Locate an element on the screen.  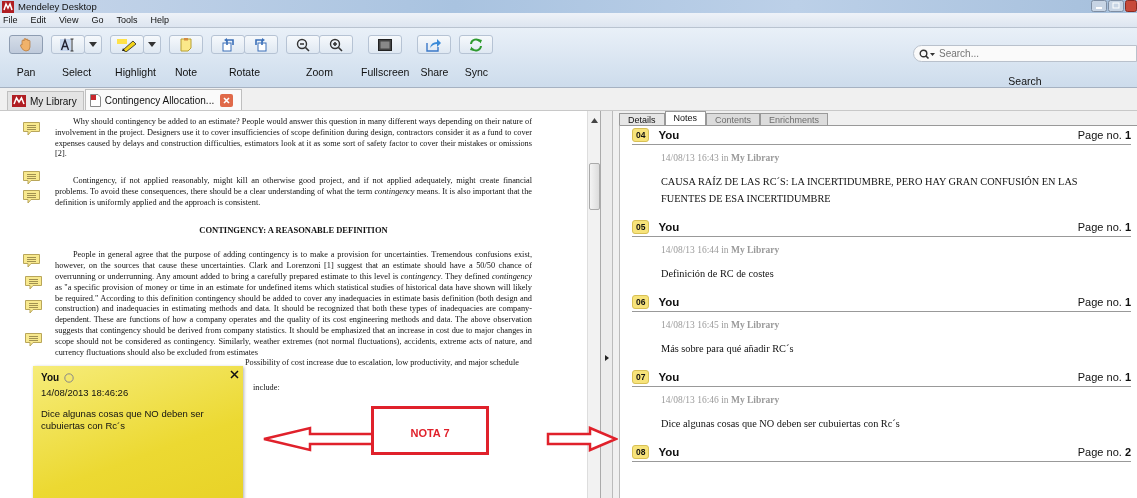
annotation-label: NOTA 7 is located at coordinates (430, 430).